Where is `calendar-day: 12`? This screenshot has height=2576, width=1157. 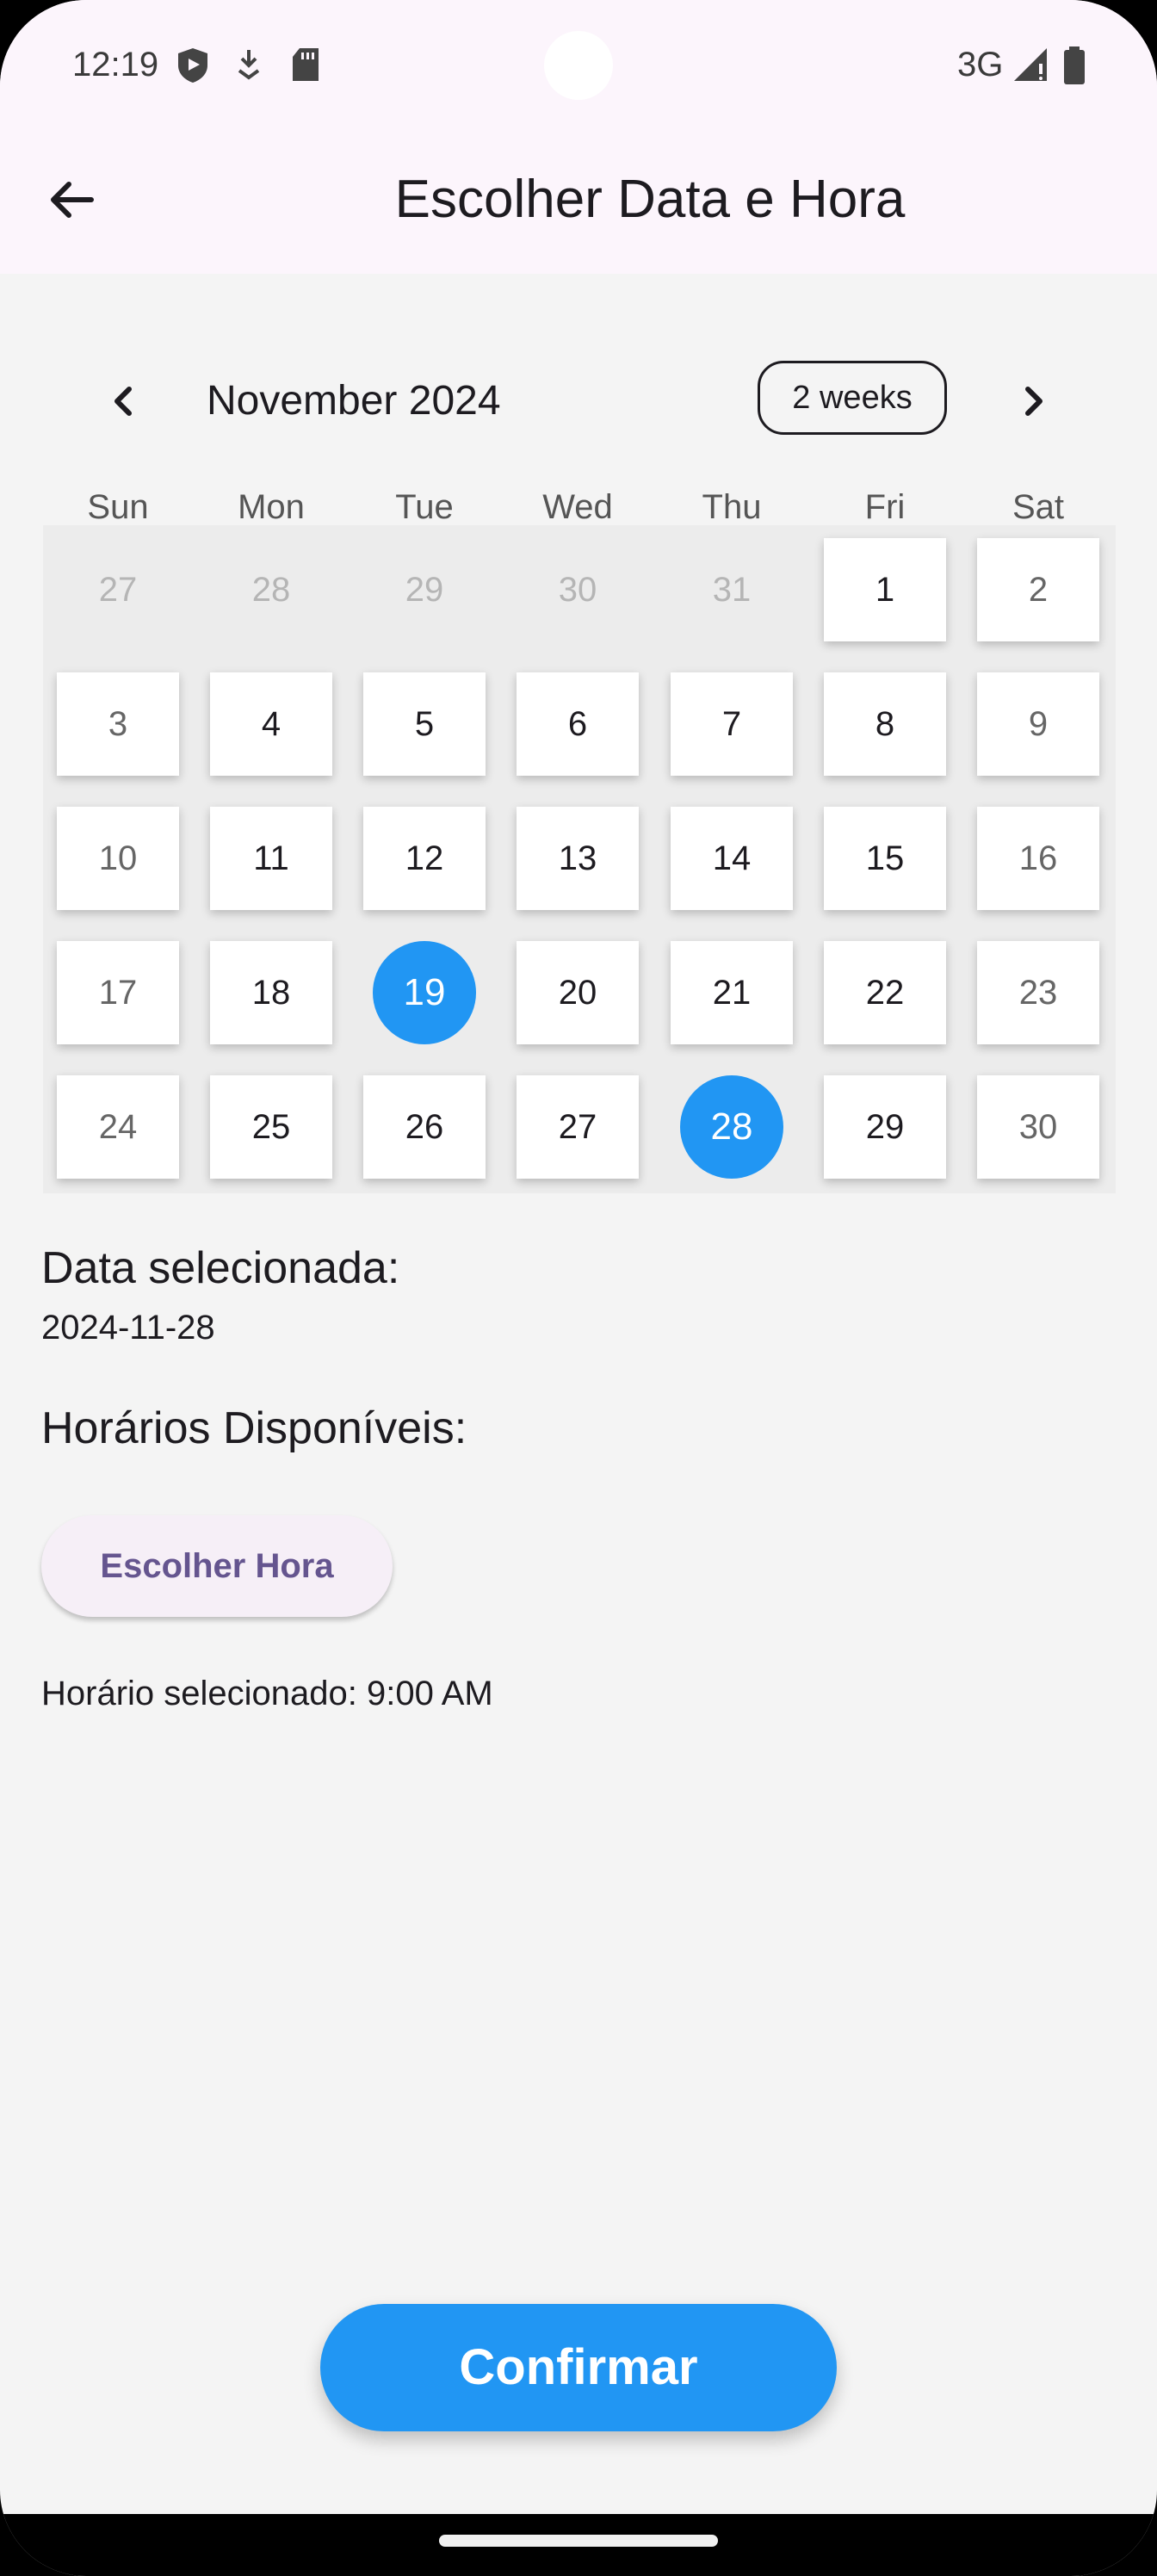
calendar-day: 12 is located at coordinates (425, 859).